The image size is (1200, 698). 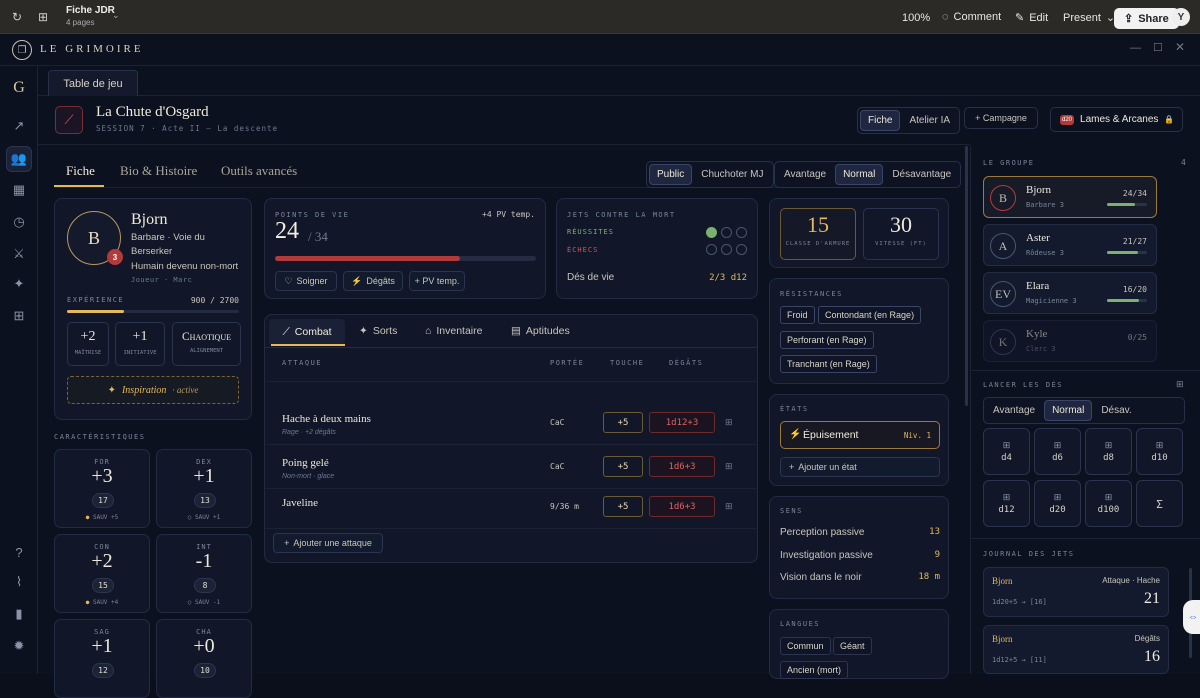 I want to click on initiative-box: +1 INITIATIVE, so click(x=140, y=344).